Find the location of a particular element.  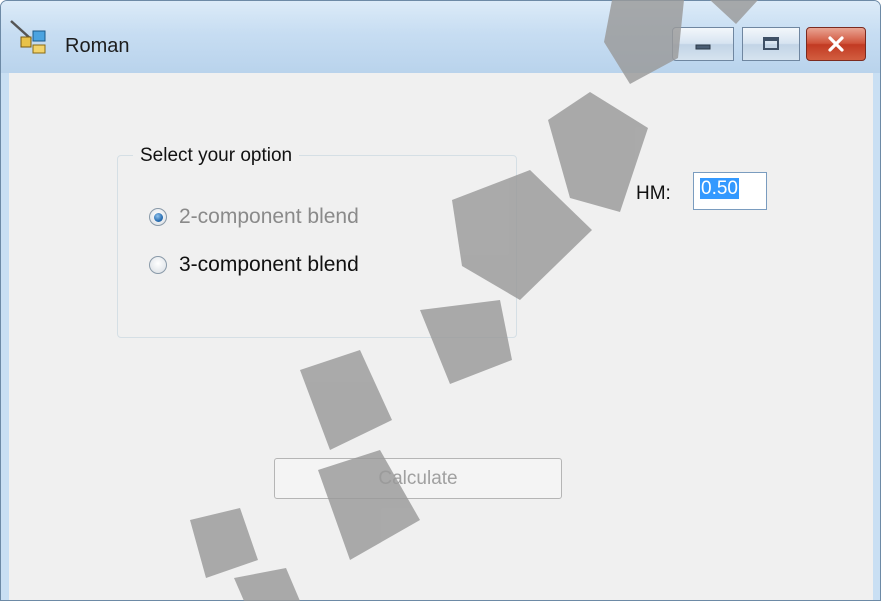

maximize-button is located at coordinates (771, 44).